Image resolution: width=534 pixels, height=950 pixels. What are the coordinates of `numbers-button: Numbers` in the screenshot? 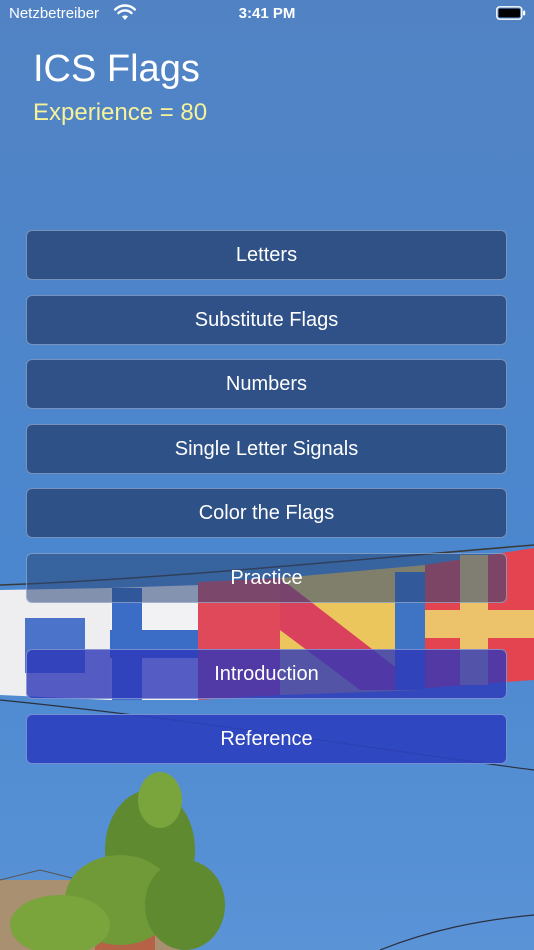 It's located at (266, 384).